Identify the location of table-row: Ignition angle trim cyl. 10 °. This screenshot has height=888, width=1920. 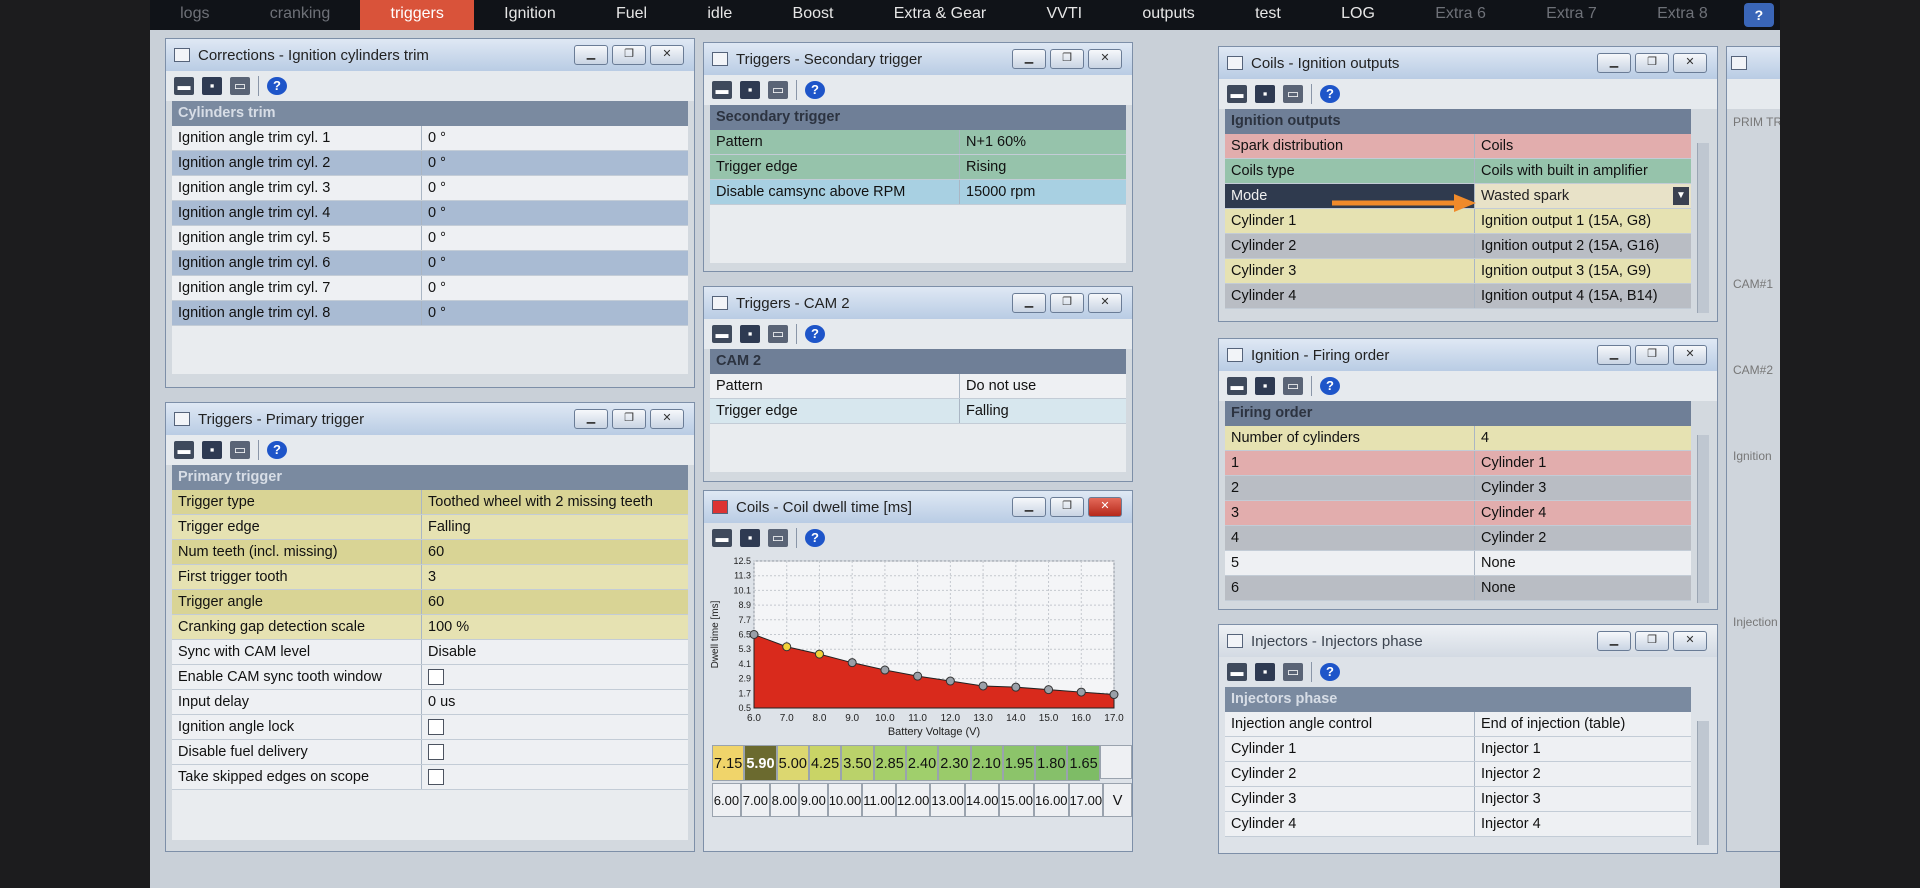
(430, 138).